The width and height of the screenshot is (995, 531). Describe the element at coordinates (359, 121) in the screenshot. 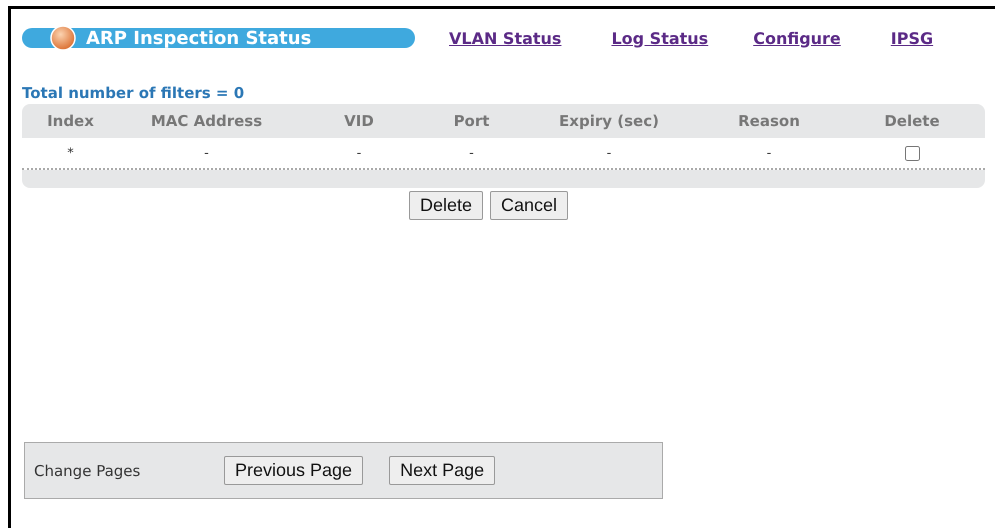

I see `column-header: VID` at that location.